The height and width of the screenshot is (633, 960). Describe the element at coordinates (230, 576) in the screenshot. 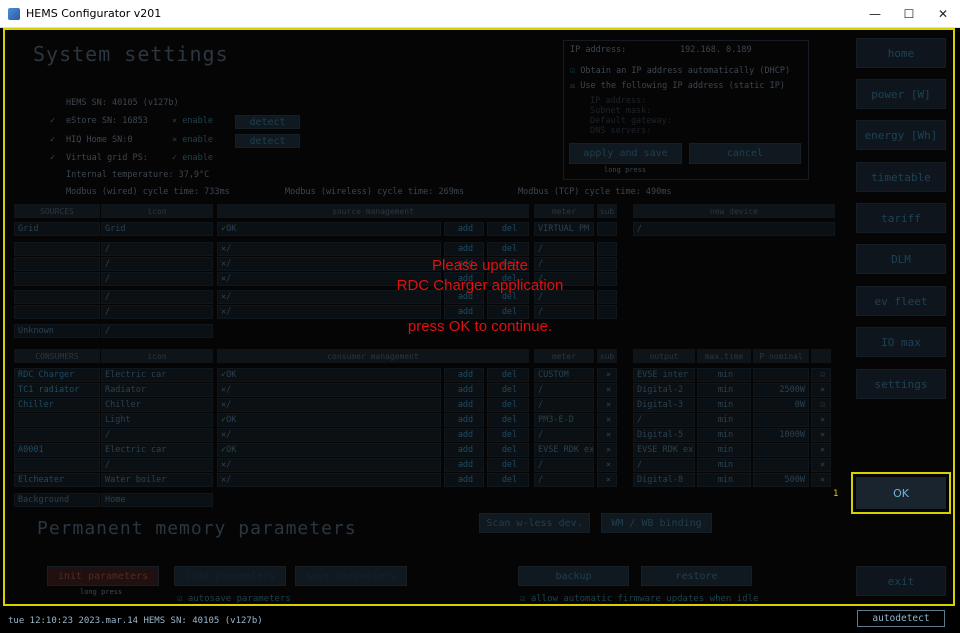

I see `load-parameters-button: load parameters` at that location.